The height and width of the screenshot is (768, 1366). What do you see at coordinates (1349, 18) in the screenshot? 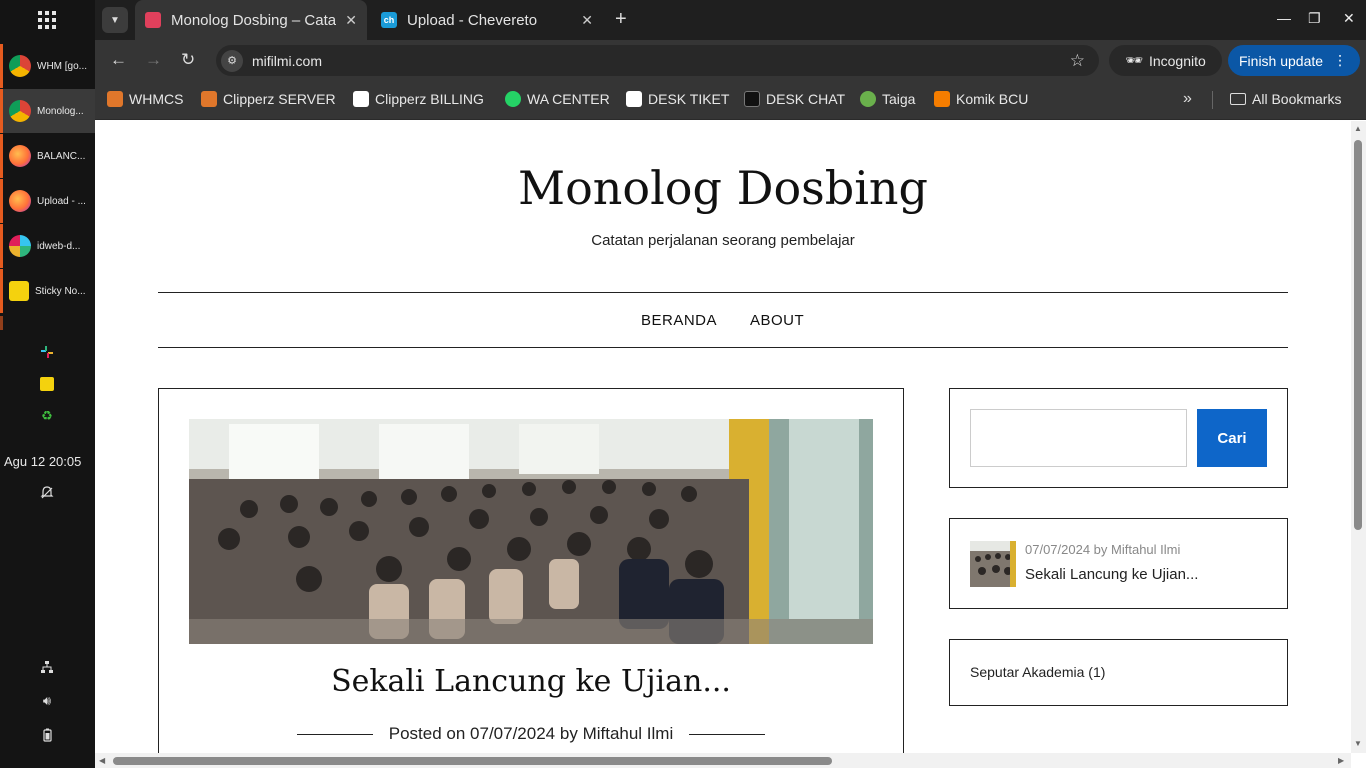
I see `close-window-icon: ✕` at bounding box center [1349, 18].